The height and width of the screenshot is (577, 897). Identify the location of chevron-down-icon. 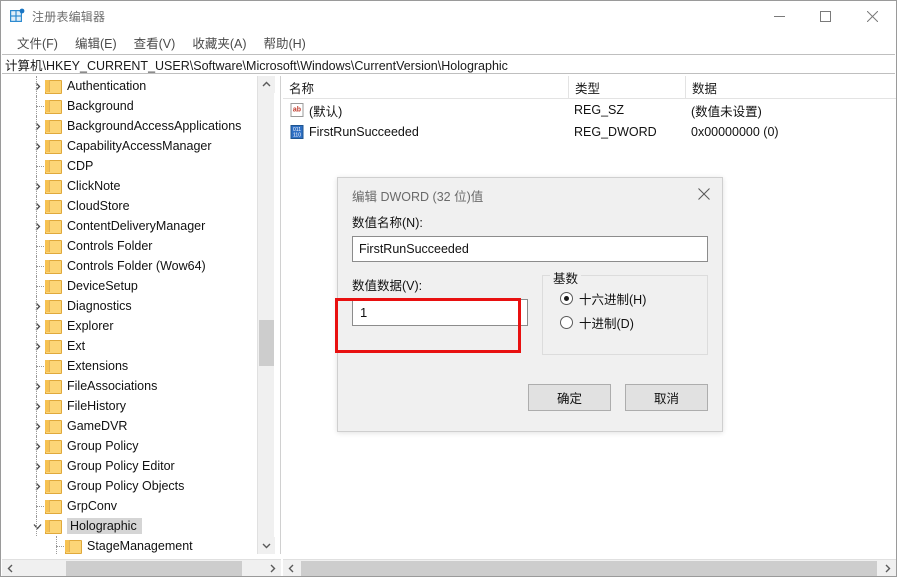
(37, 526).